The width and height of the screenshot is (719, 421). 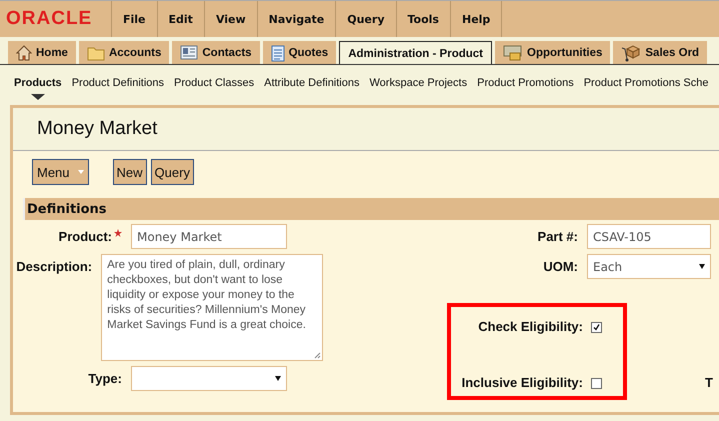 I want to click on document-icon, so click(x=277, y=53).